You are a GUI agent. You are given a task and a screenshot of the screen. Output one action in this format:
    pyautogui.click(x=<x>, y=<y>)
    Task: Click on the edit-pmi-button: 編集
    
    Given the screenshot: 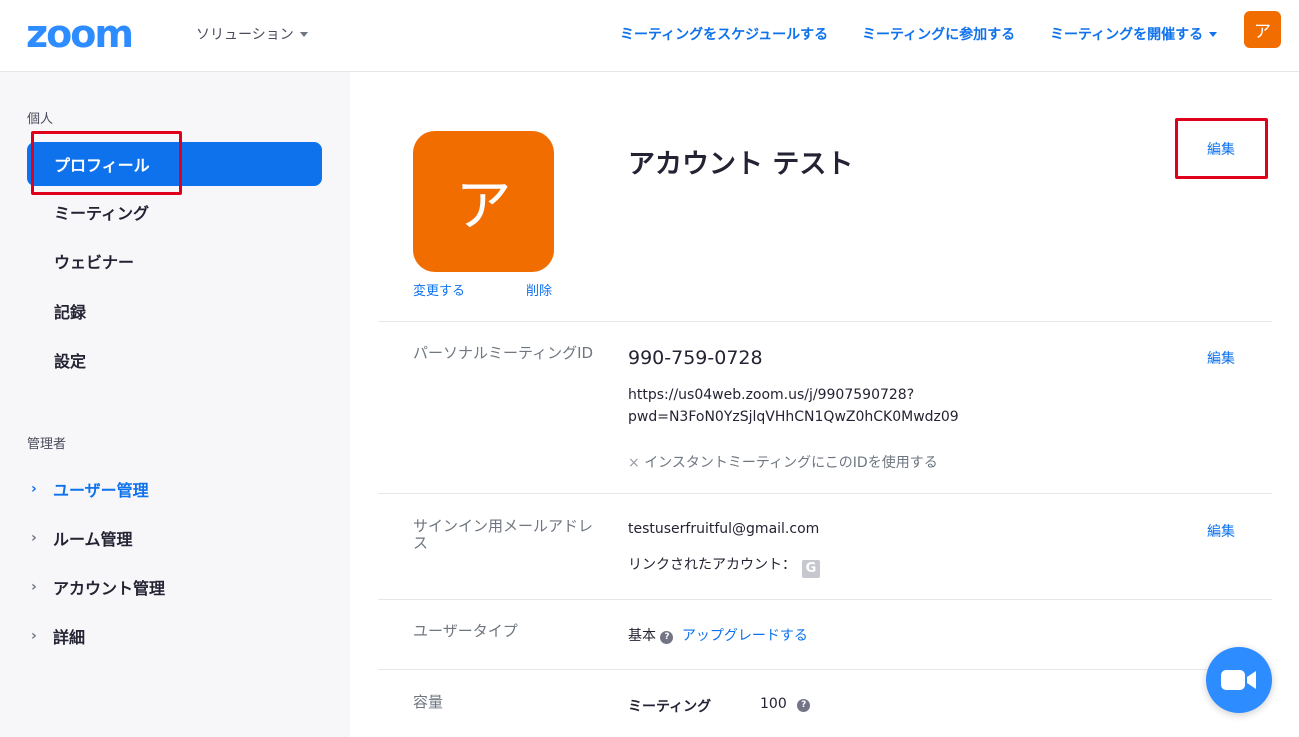 What is the action you would take?
    pyautogui.click(x=1221, y=358)
    